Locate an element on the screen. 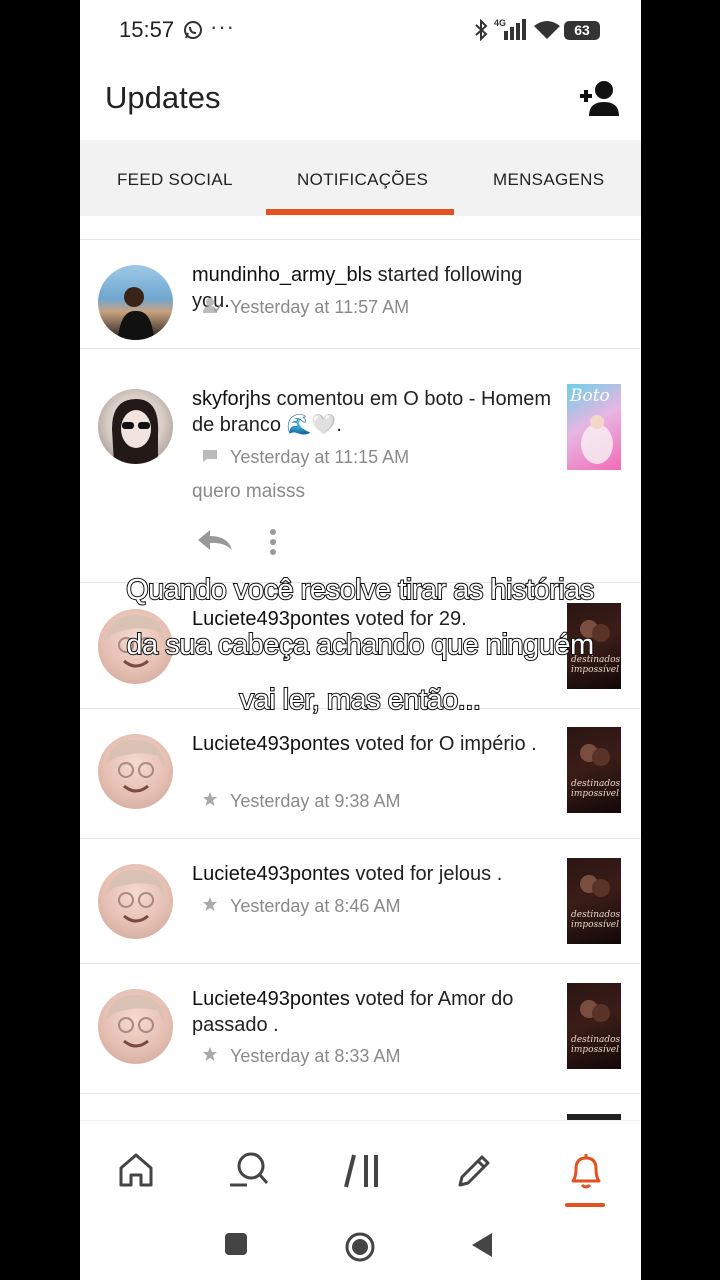 This screenshot has height=1280, width=720. battery-indicator: 63 is located at coordinates (582, 30).